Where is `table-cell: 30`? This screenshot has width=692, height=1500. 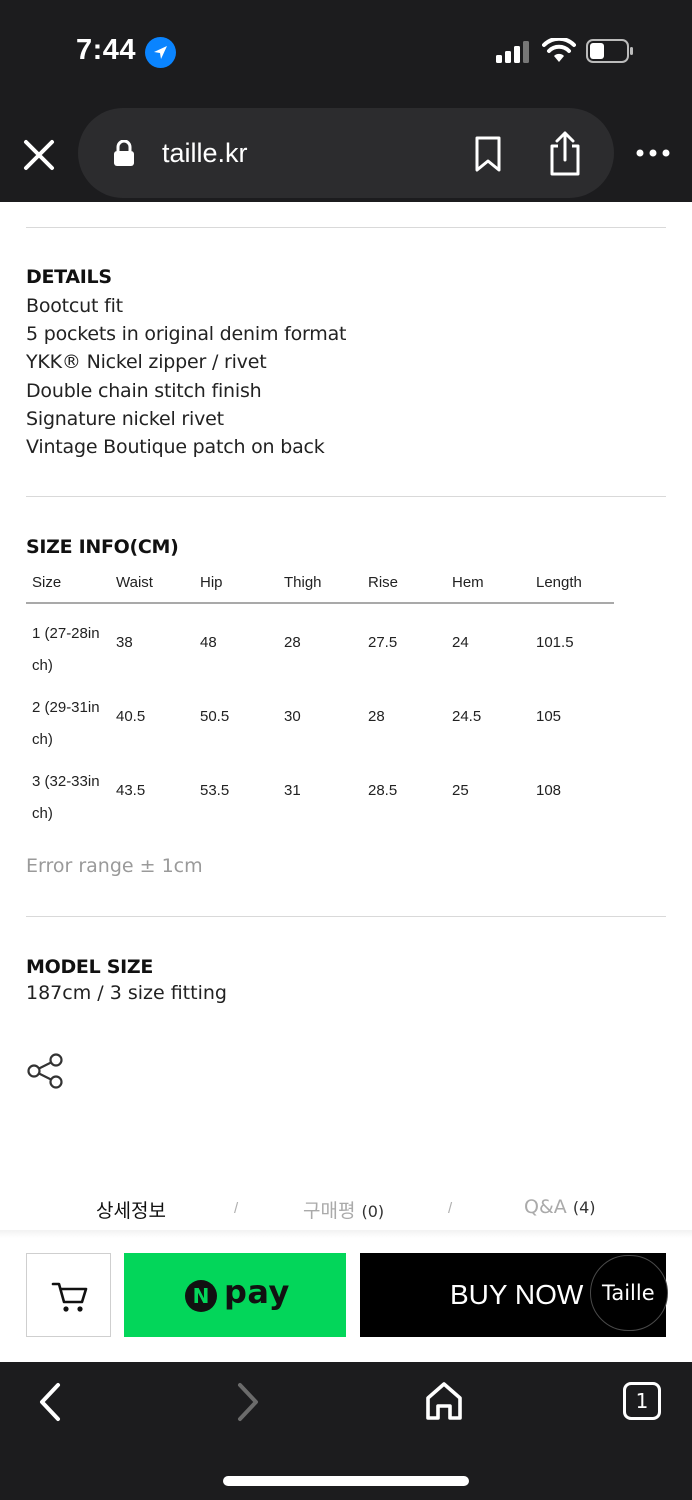
table-cell: 30 is located at coordinates (292, 716).